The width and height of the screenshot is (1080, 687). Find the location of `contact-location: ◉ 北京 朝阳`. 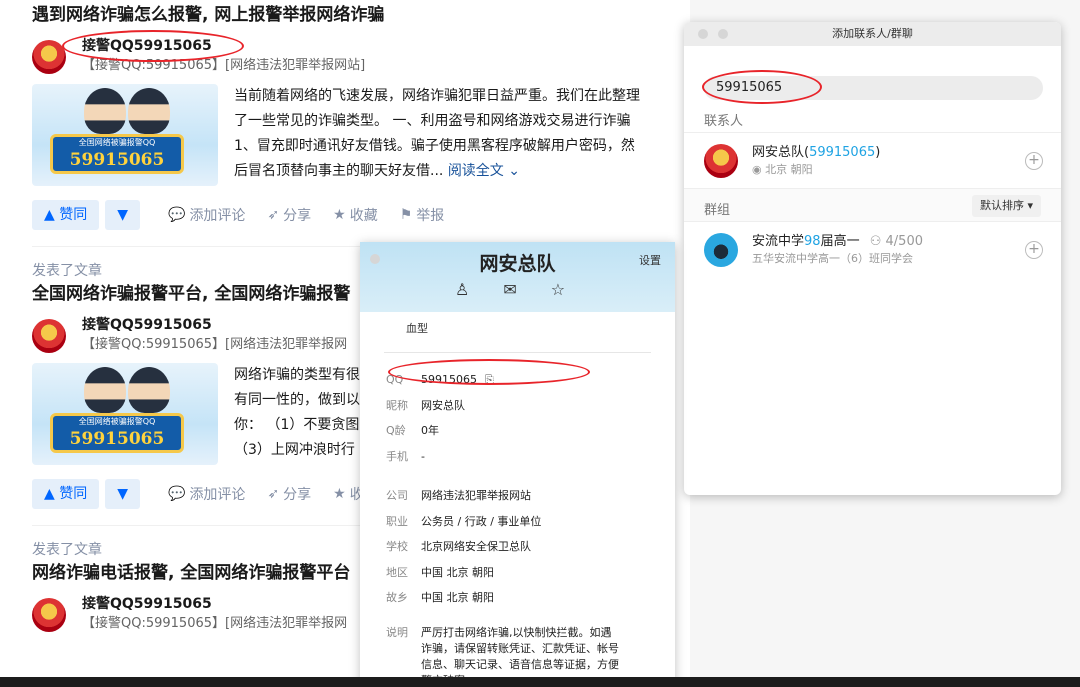

contact-location: ◉ 北京 朝阳 is located at coordinates (888, 170).